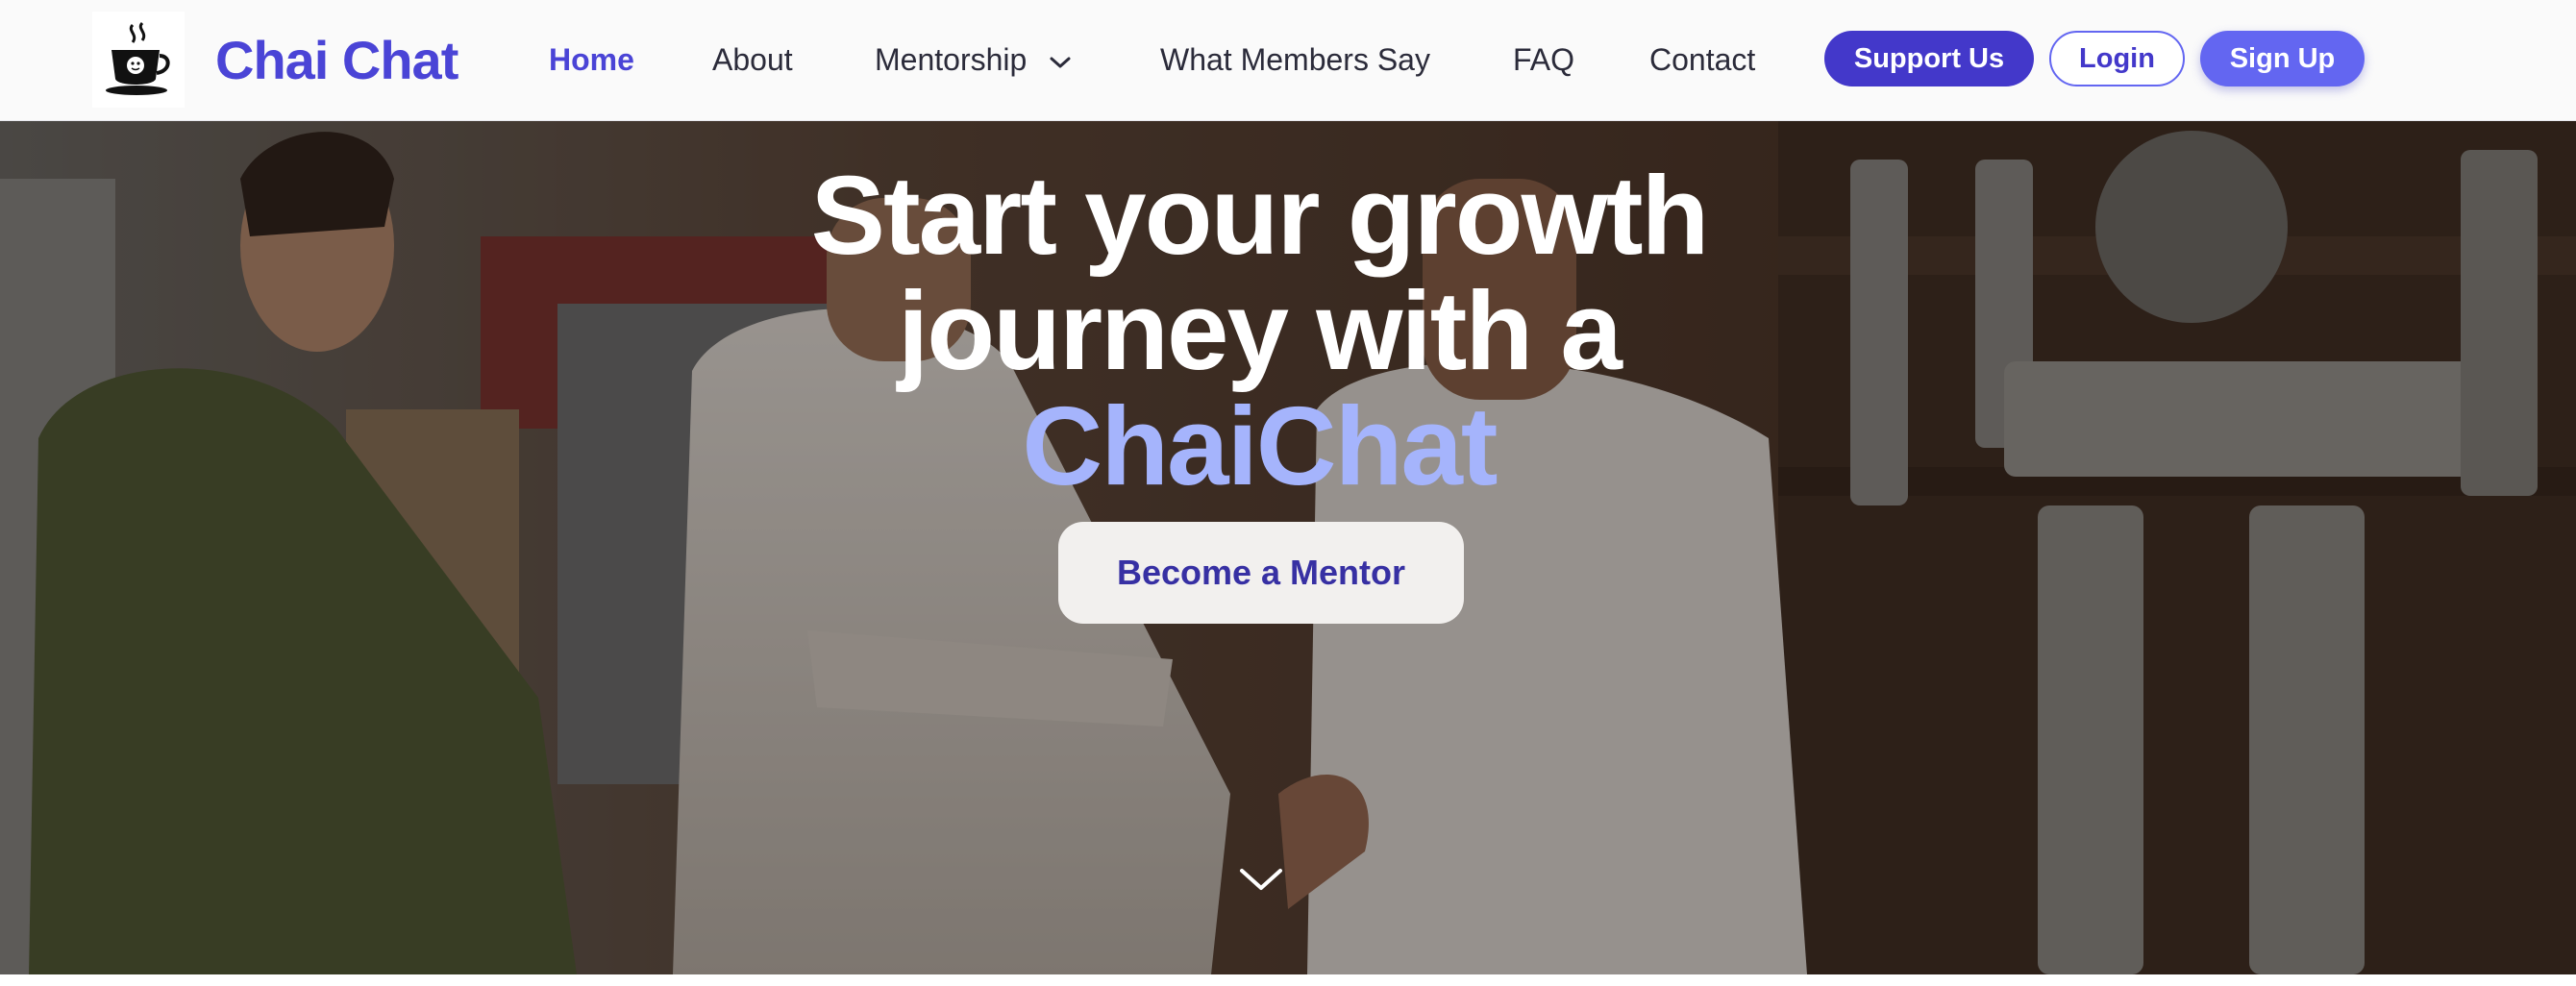 The width and height of the screenshot is (2576, 986). I want to click on hero-title-highlight: ChaiChat, so click(1260, 446).